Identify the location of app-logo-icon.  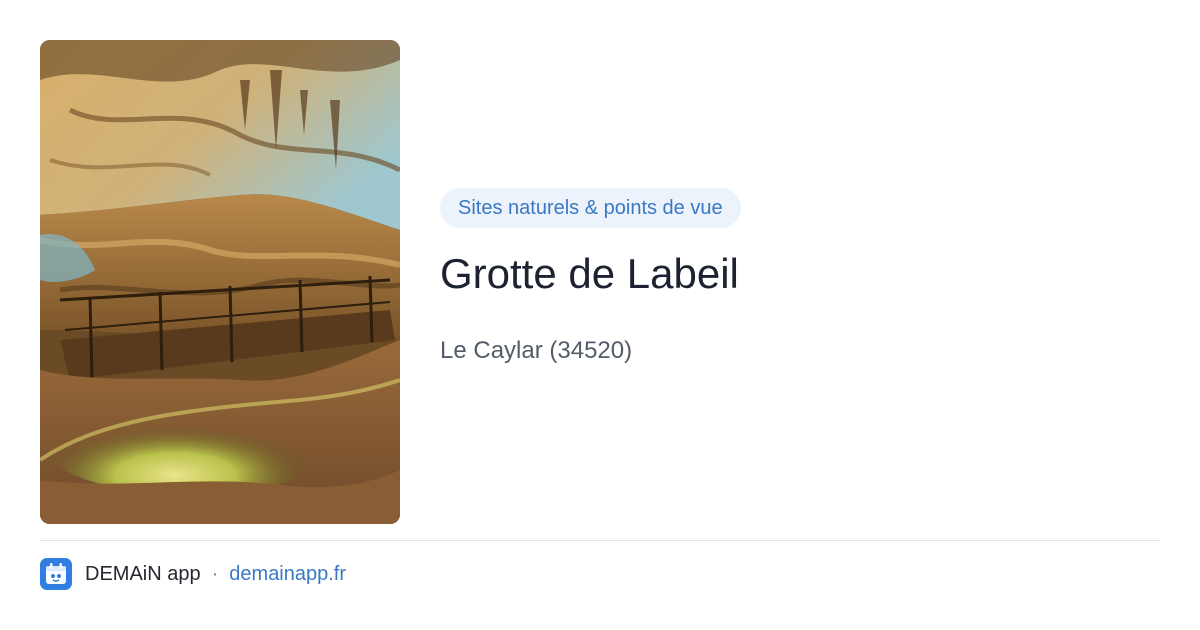
(56, 574).